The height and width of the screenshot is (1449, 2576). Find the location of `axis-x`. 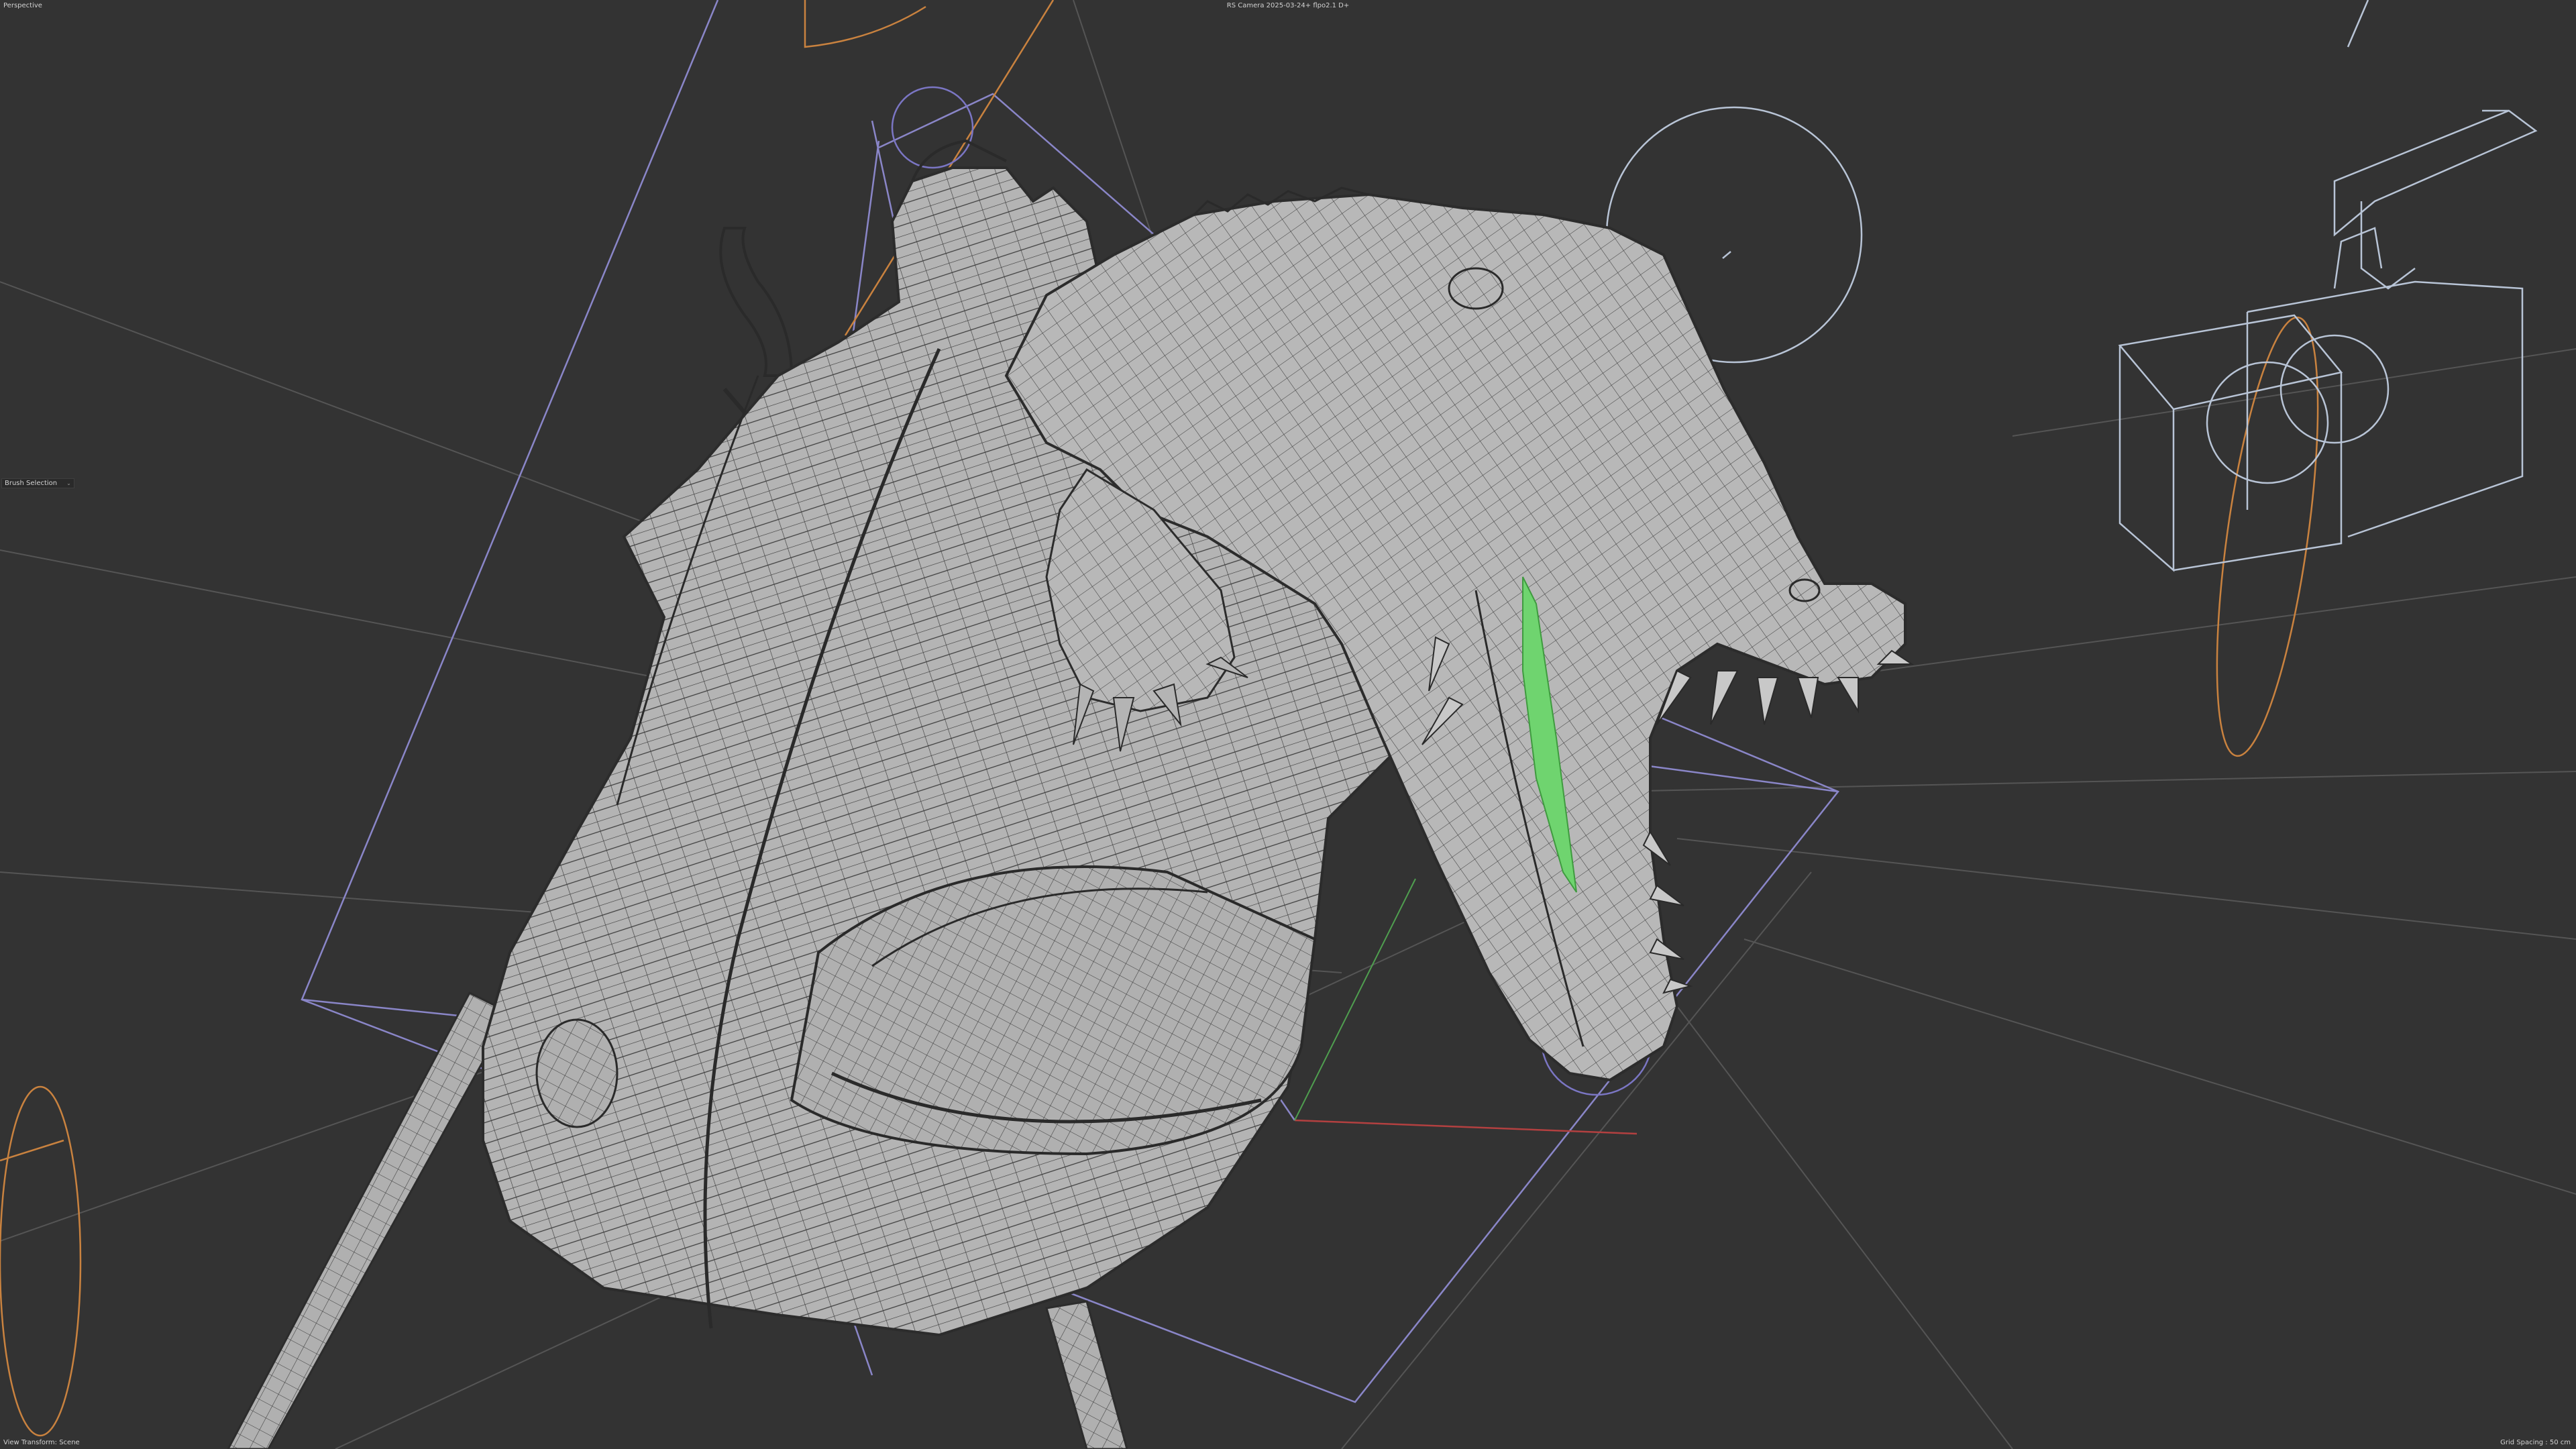

axis-x is located at coordinates (1466, 1127).